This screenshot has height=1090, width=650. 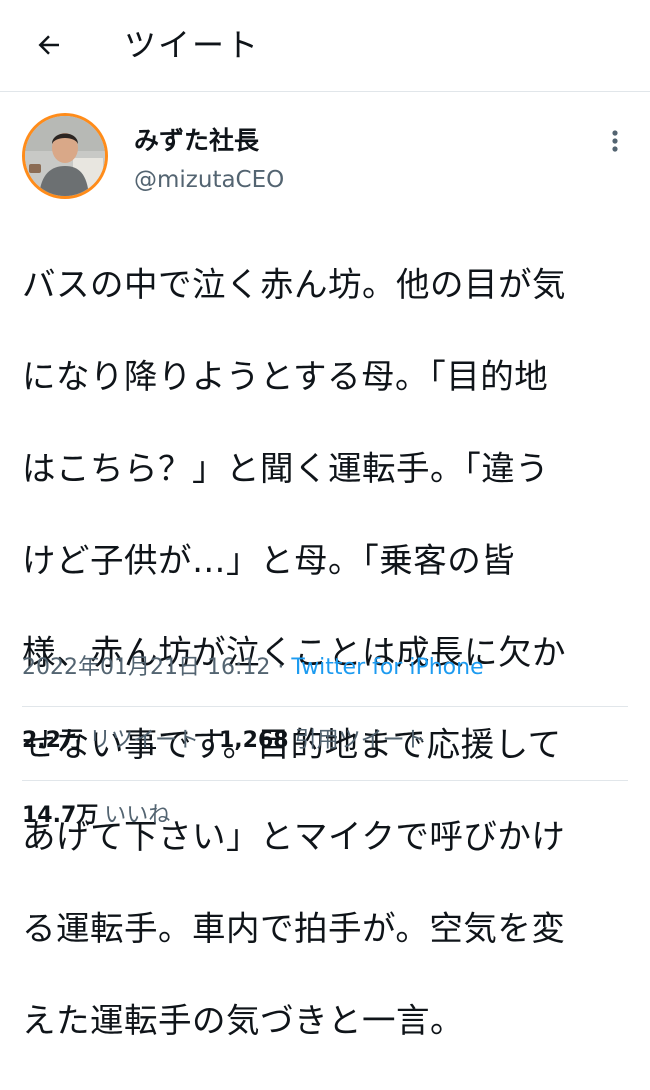 I want to click on page-title: ツイート, so click(x=192, y=45).